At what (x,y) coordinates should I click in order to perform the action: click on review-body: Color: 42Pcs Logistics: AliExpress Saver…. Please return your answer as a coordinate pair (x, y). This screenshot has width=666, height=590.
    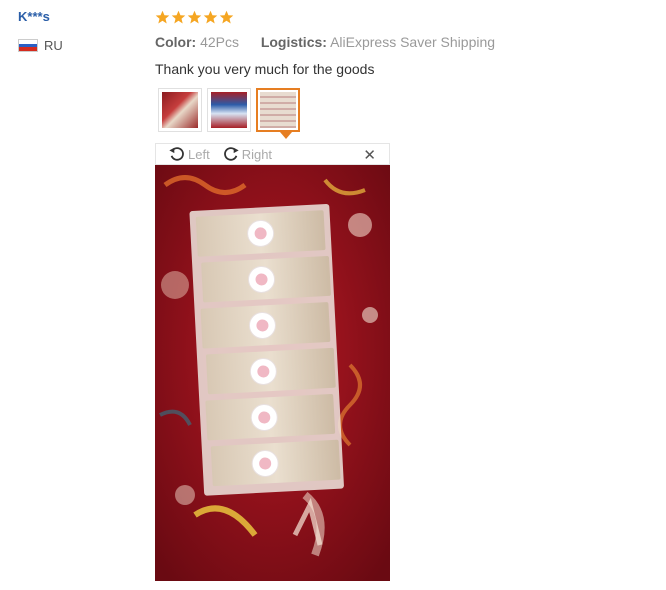
    Looking at the image, I should click on (395, 43).